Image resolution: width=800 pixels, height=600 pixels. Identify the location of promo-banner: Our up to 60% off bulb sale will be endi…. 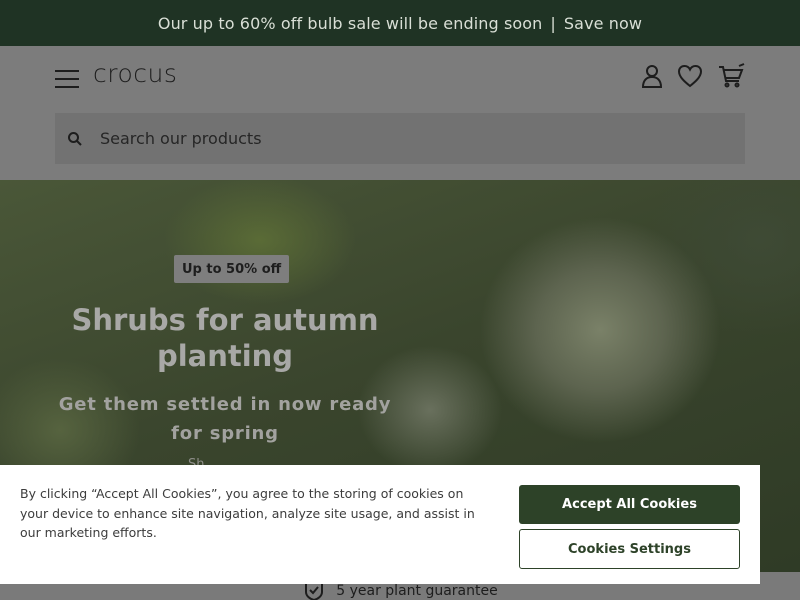
(400, 23).